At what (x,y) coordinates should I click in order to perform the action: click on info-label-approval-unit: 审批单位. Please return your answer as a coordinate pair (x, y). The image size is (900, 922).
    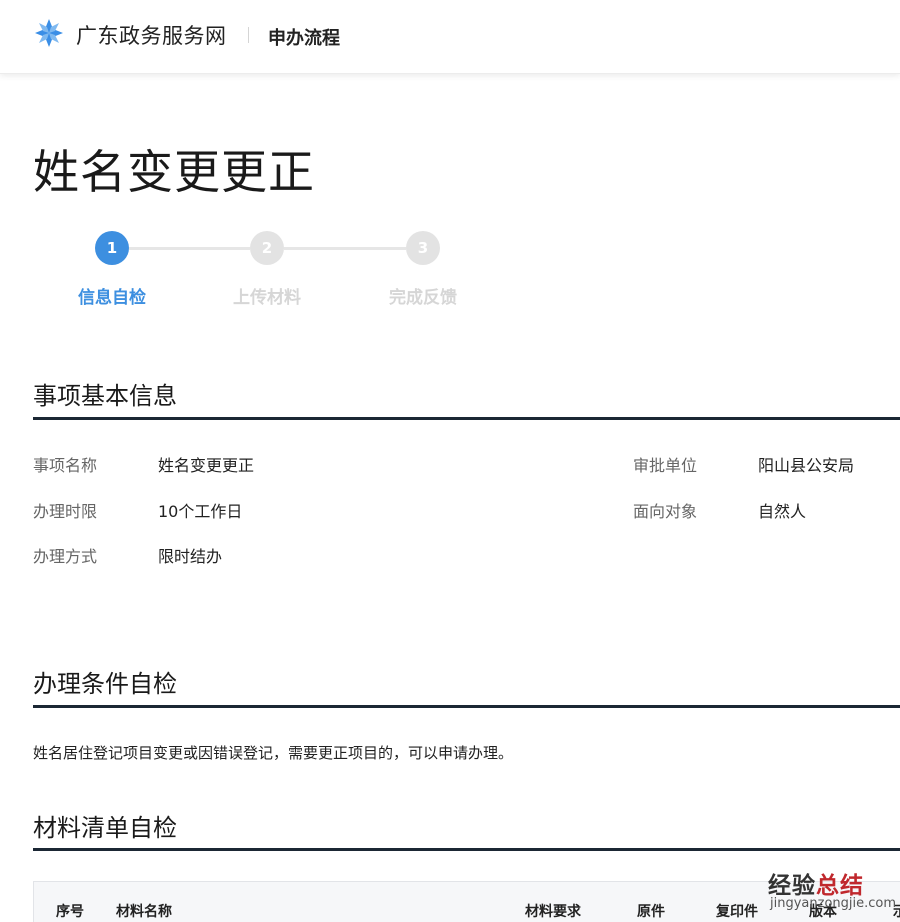
    Looking at the image, I should click on (665, 465).